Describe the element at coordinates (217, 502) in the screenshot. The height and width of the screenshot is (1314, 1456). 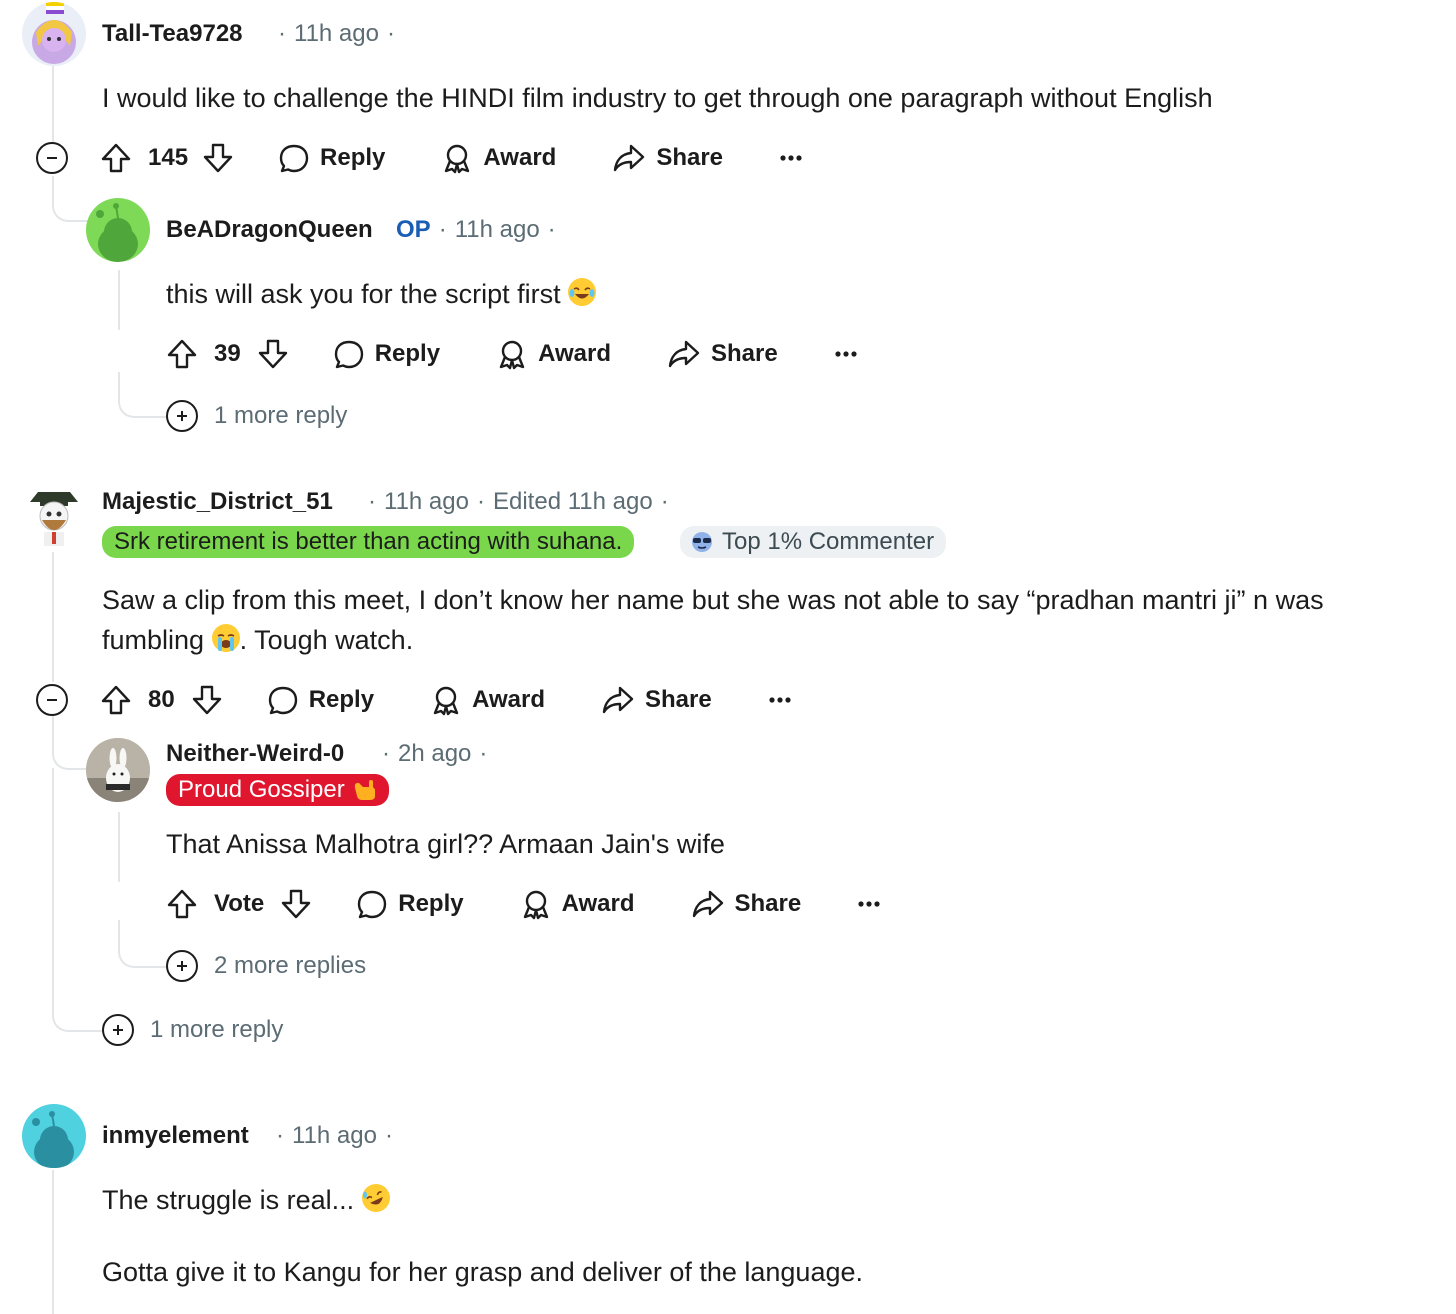
I see `comment-author: Majestic_District_51` at that location.